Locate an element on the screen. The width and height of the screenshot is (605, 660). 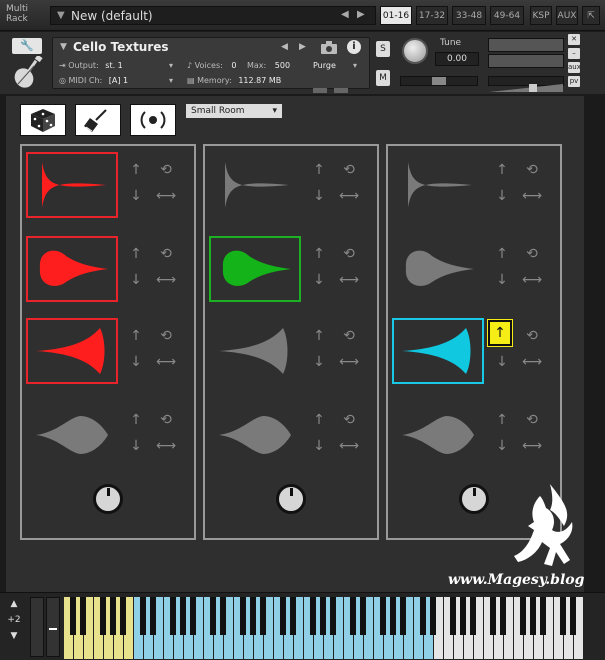
transpose-down-icon: ▼ is located at coordinates (14, 636).